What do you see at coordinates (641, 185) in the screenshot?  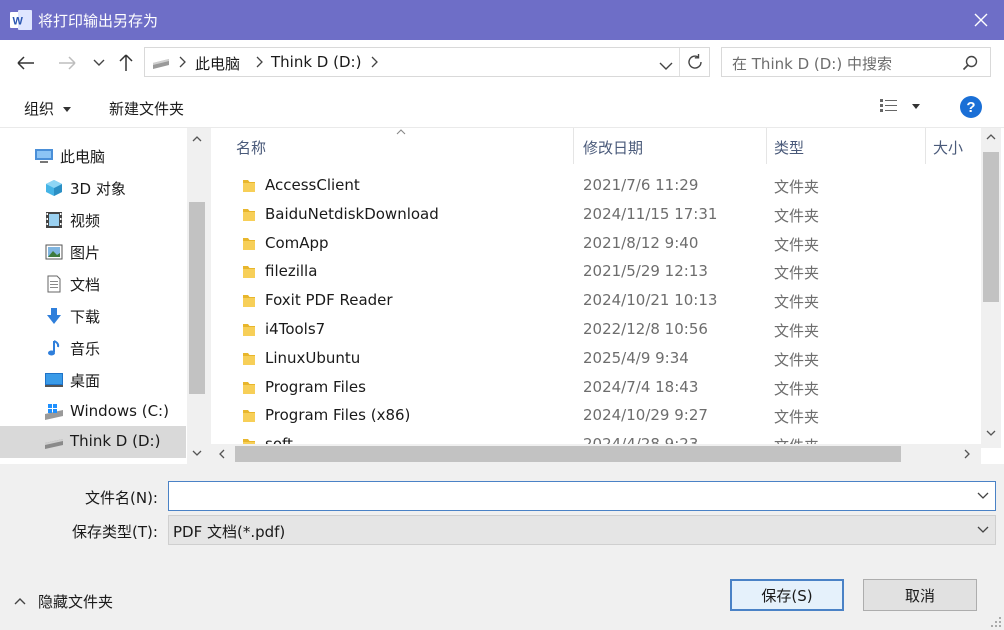 I see `file-date: 2021/7/6 11:29` at bounding box center [641, 185].